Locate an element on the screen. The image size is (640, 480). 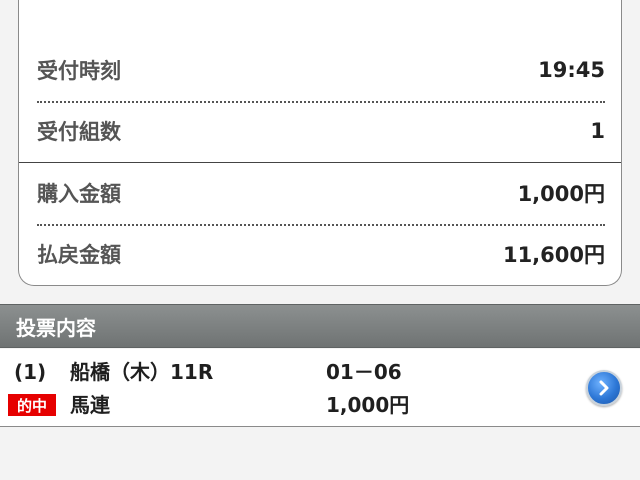
bet-venue: 船橋（木）11R is located at coordinates (142, 372).